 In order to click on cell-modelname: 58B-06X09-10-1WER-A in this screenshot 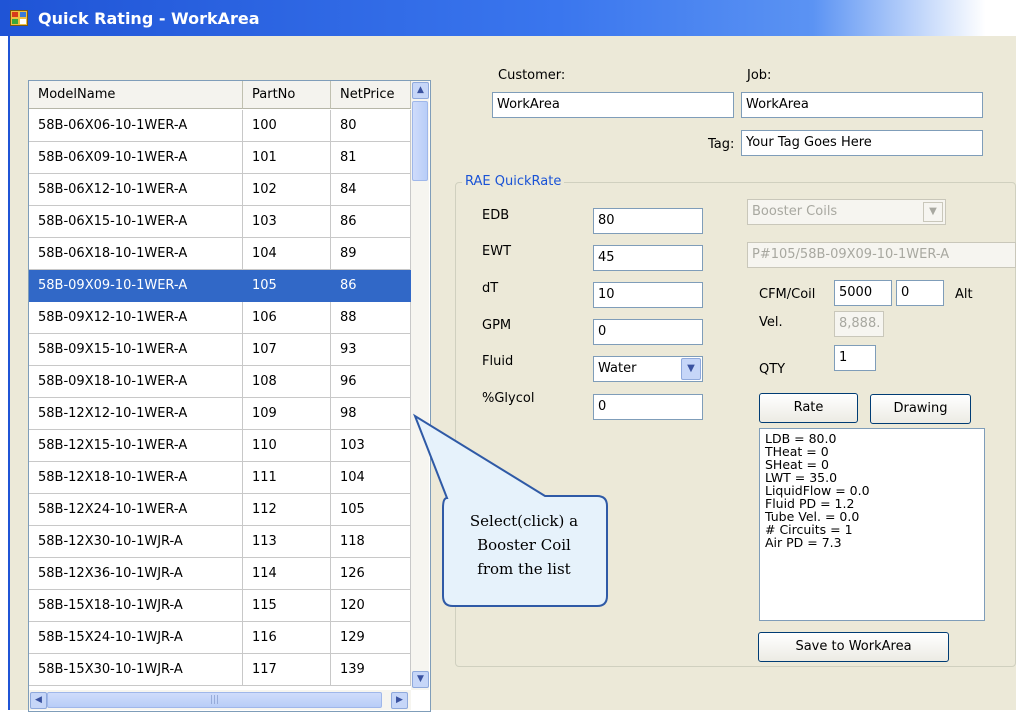, I will do `click(136, 158)`.